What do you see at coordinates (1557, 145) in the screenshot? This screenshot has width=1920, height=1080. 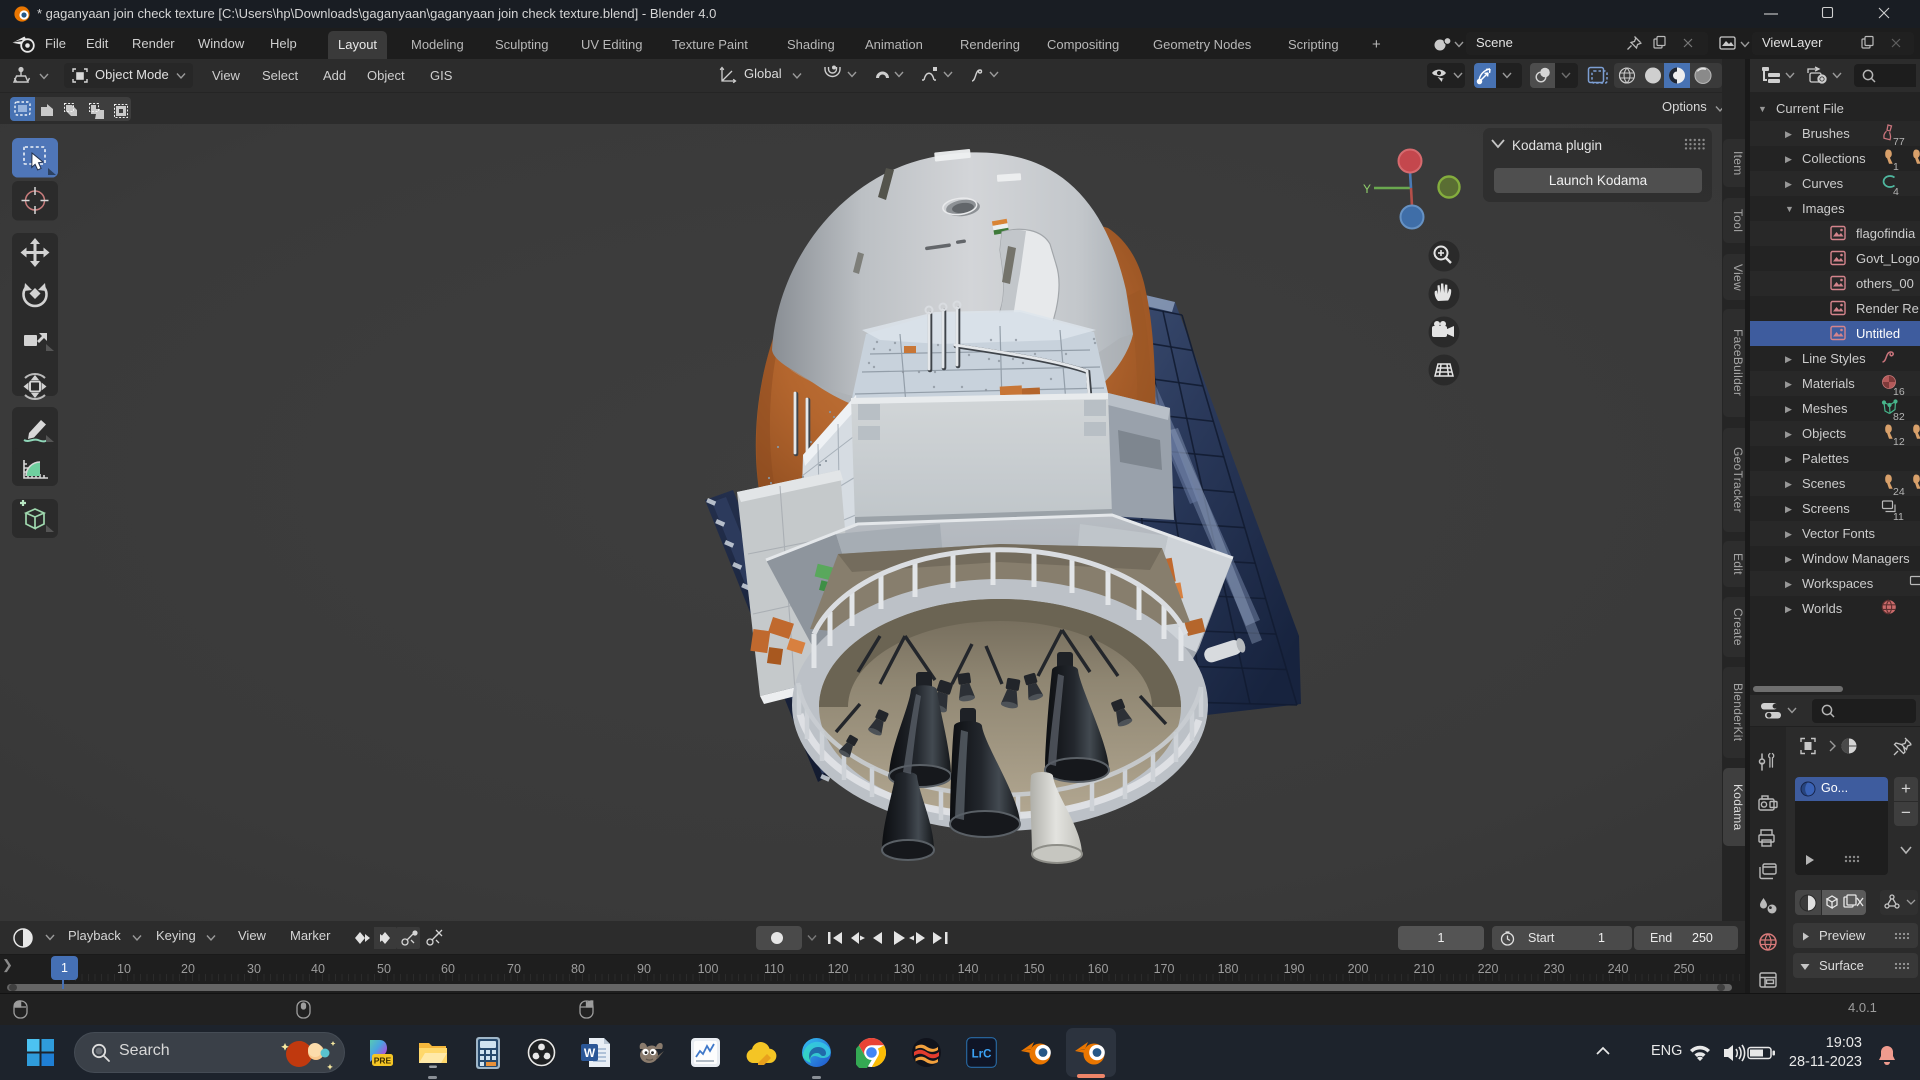 I see `svg-text: Kodama plugin` at bounding box center [1557, 145].